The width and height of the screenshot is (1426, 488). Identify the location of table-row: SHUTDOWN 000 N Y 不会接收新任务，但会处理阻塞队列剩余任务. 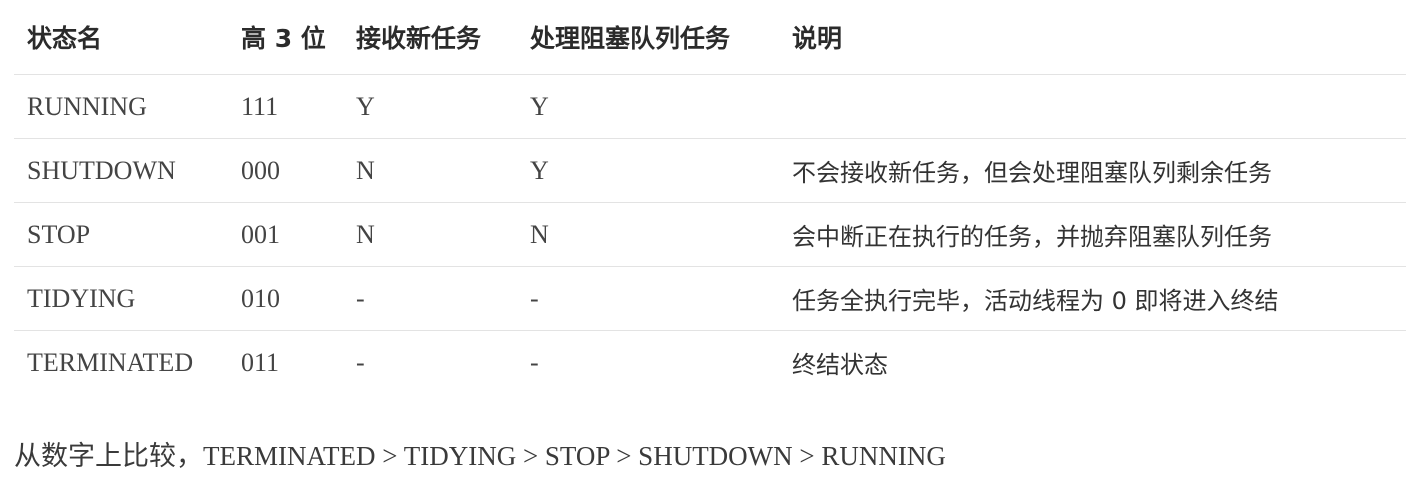
(710, 170).